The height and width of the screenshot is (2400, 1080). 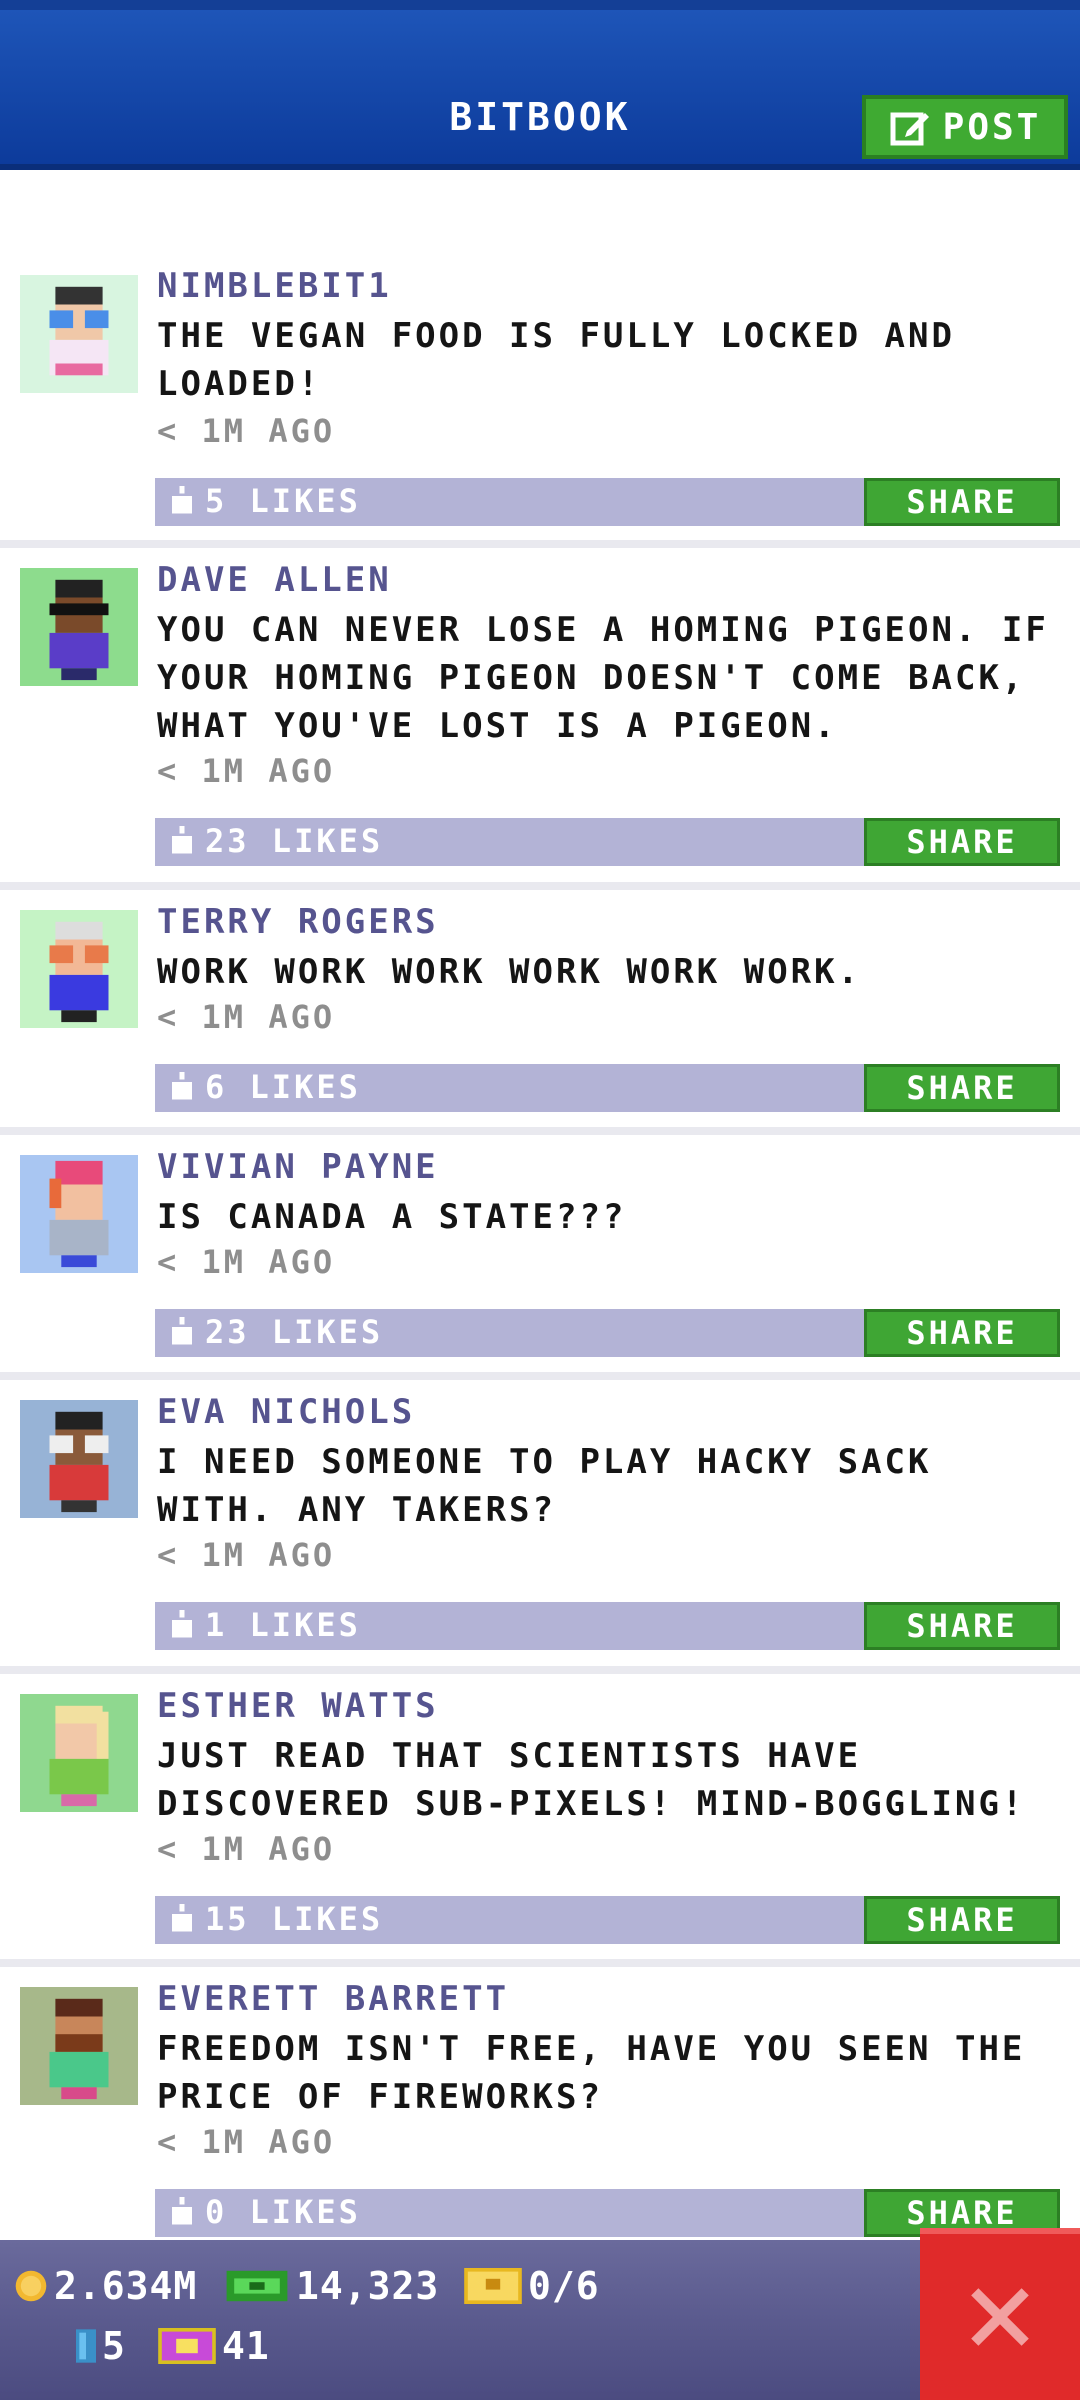 I want to click on close-icon, so click(x=1000, y=2317).